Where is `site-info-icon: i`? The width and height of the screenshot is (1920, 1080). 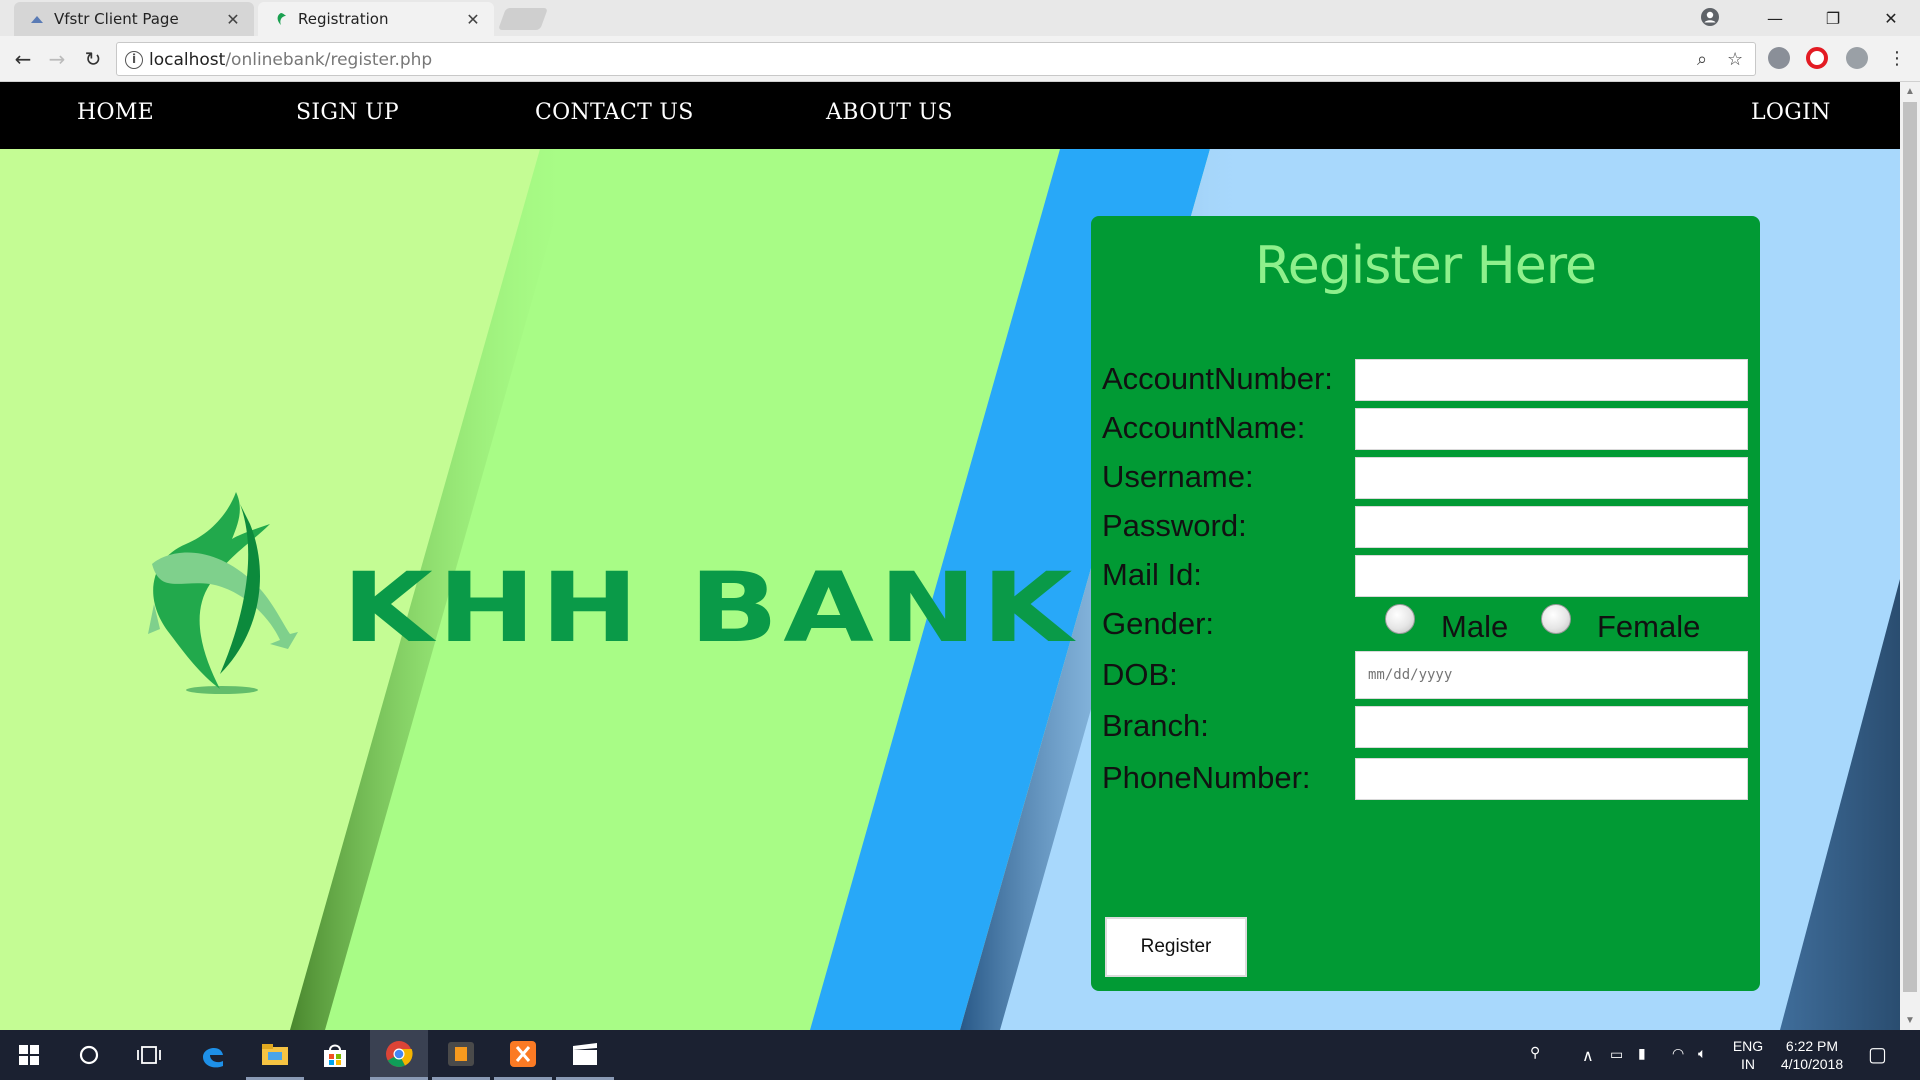 site-info-icon: i is located at coordinates (134, 60).